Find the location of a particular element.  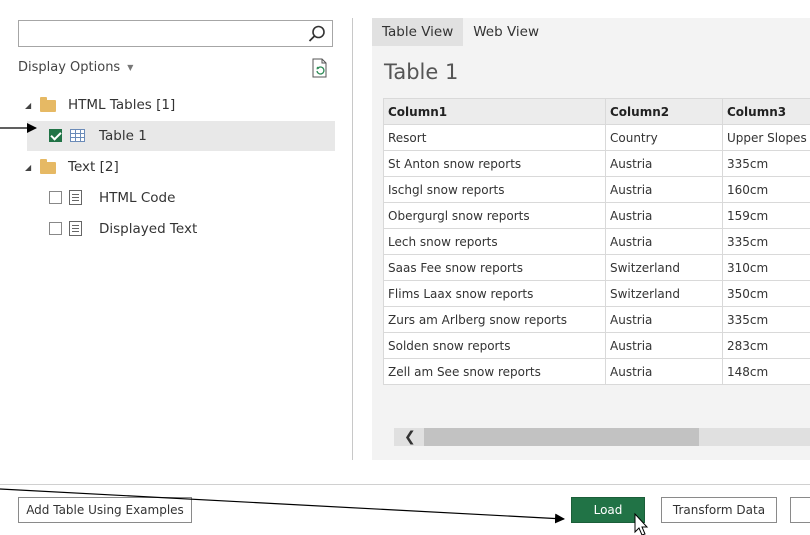

table-row: Solden snow reports Austria 283cm is located at coordinates (596, 345).